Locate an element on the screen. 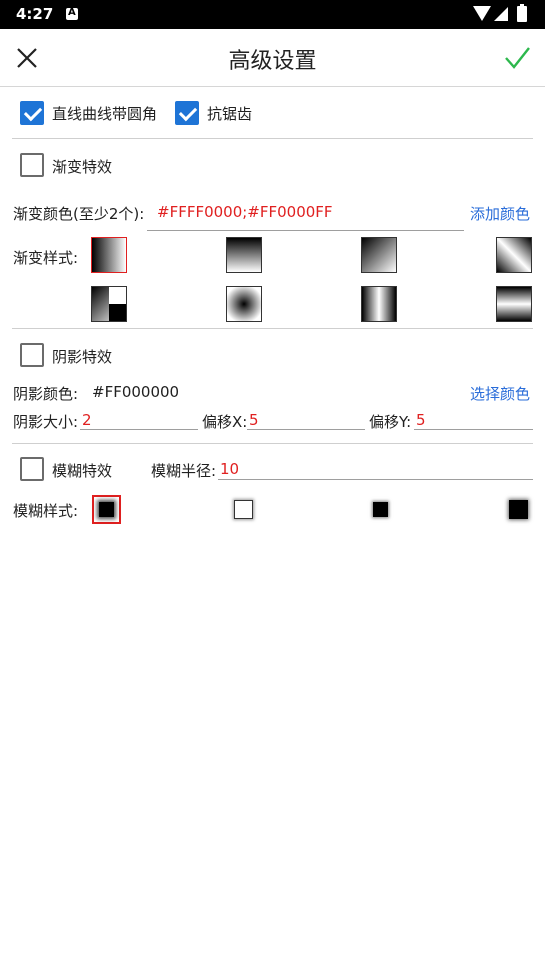 Image resolution: width=545 pixels, height=970 pixels. shadow-size-underline is located at coordinates (139, 429).